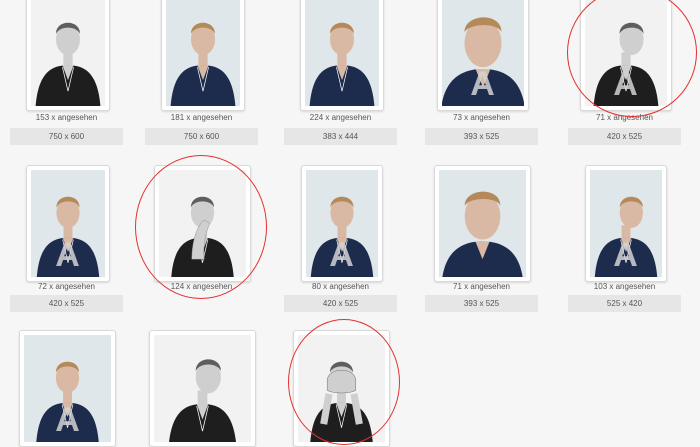 The width and height of the screenshot is (700, 447). I want to click on view-count: 72 x angesehen, so click(66, 286).